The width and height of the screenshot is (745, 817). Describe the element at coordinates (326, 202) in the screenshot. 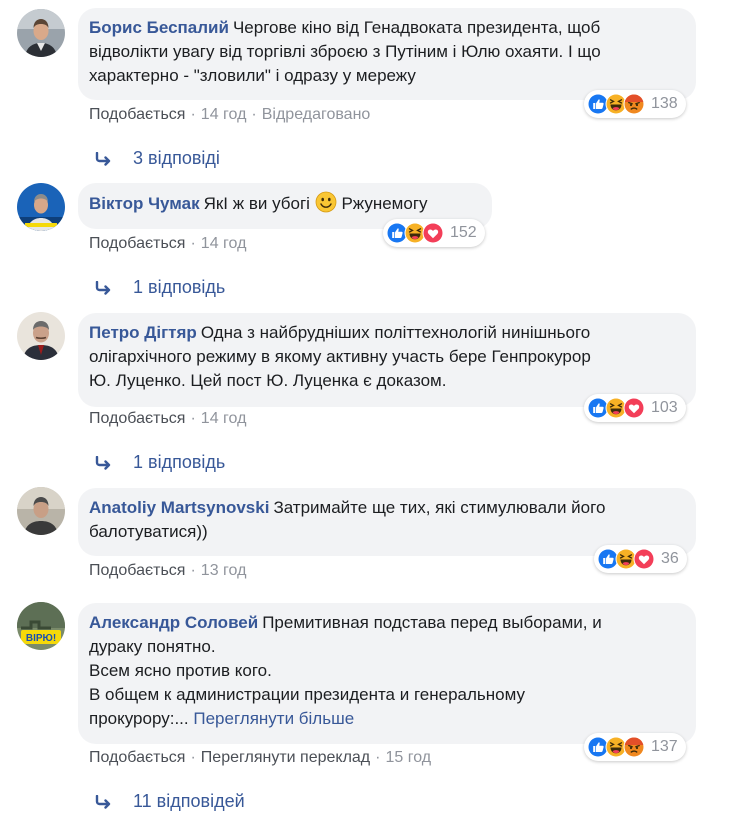

I see `smile-emoji-icon` at that location.